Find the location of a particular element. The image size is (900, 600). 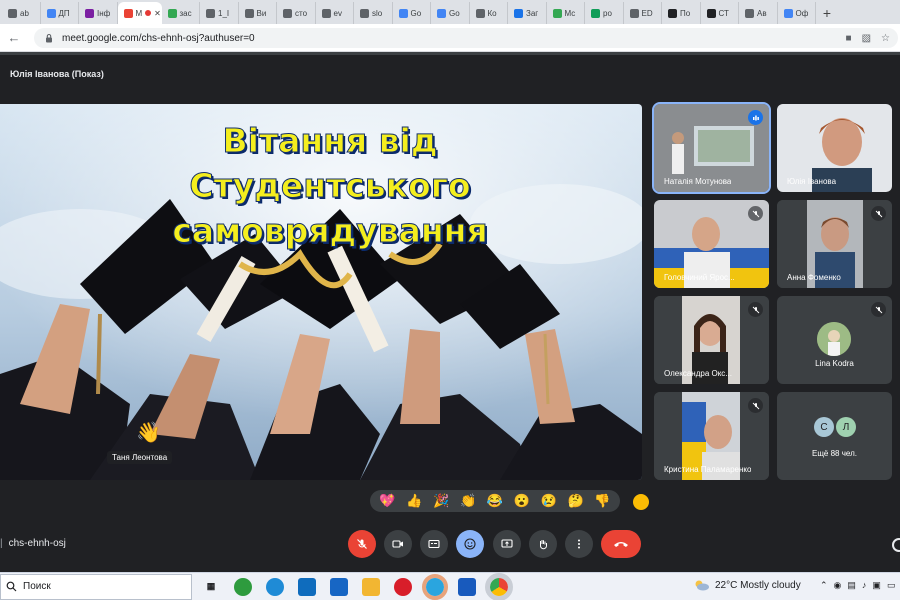

participant-tile: Юлія Іванова is located at coordinates (834, 148).